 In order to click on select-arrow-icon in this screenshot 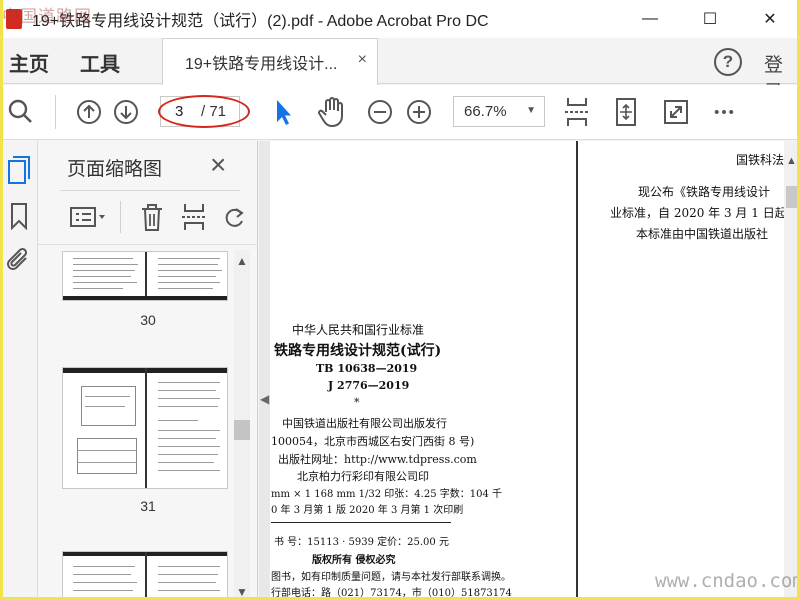, I will do `click(284, 112)`.